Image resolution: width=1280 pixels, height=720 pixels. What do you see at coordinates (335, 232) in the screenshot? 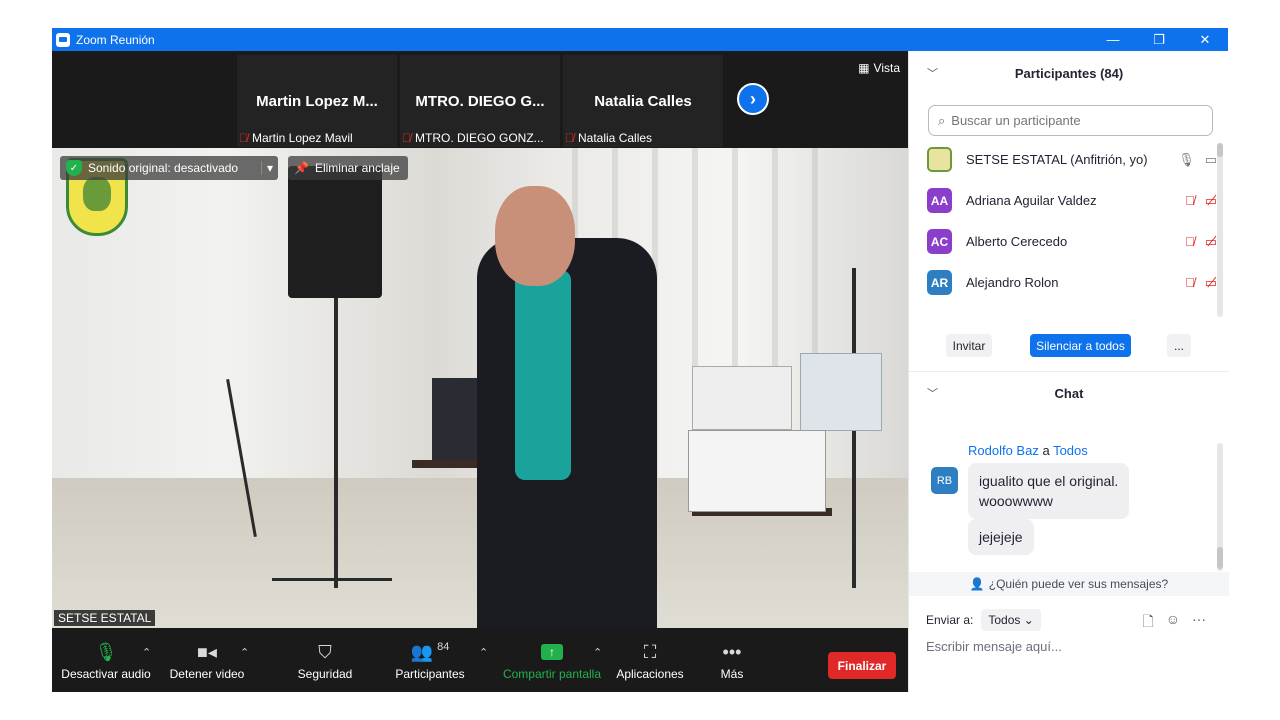
I see `loudspeaker-image` at bounding box center [335, 232].